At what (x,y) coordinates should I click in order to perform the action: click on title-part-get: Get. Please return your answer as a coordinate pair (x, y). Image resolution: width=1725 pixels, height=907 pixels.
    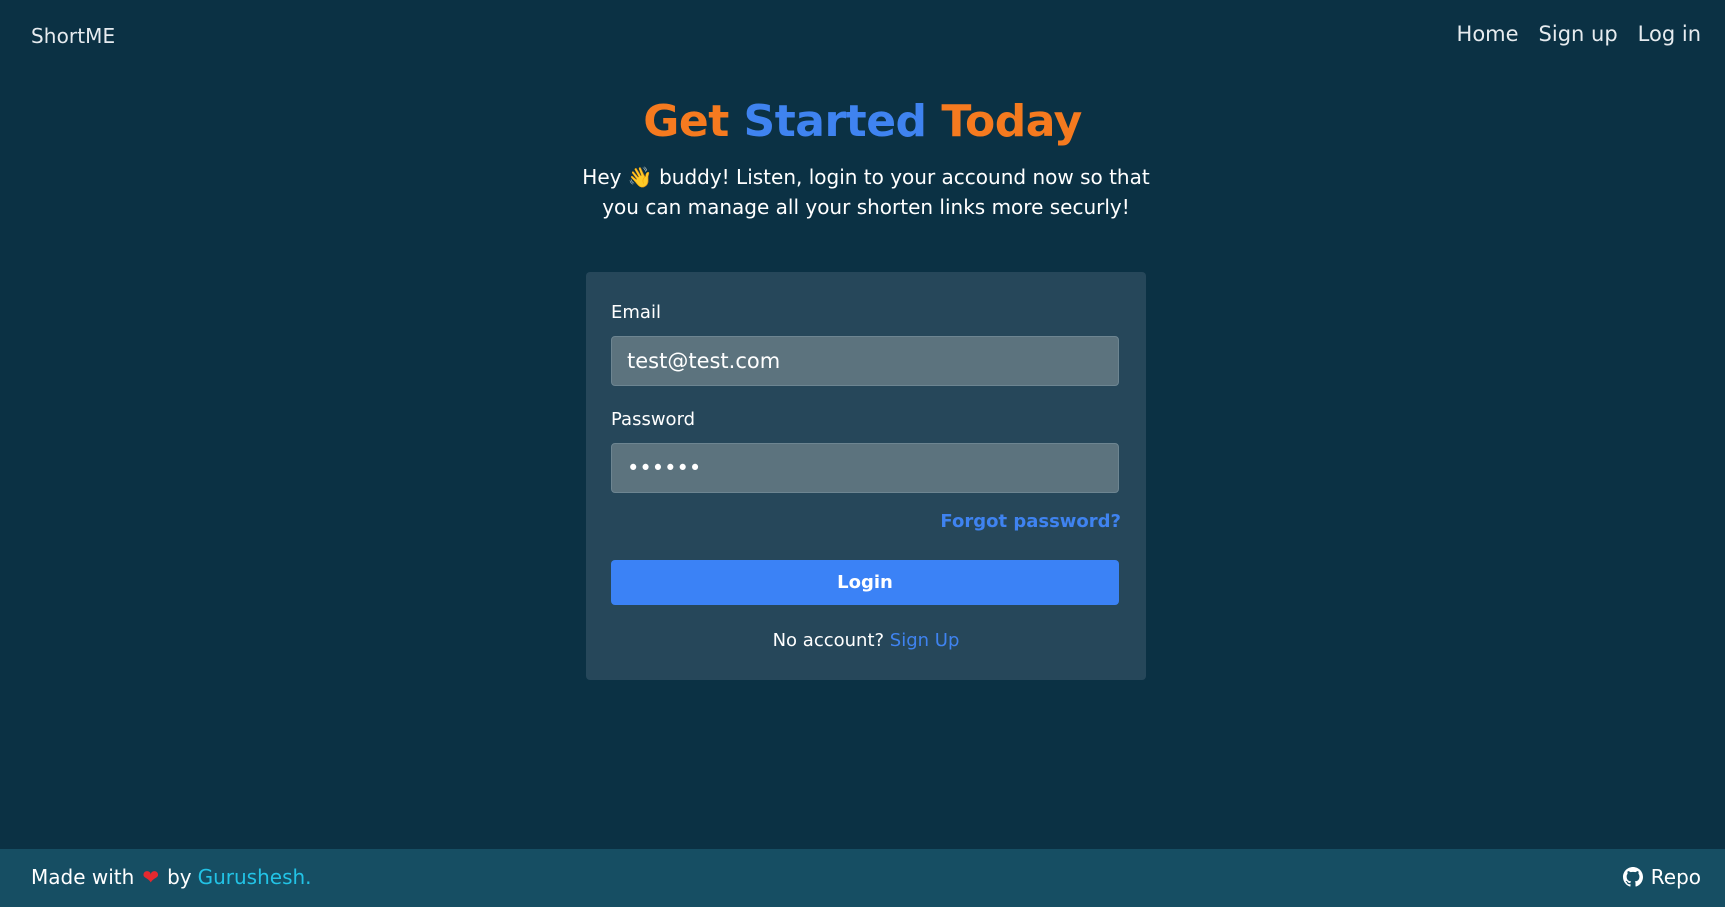
    Looking at the image, I should click on (693, 121).